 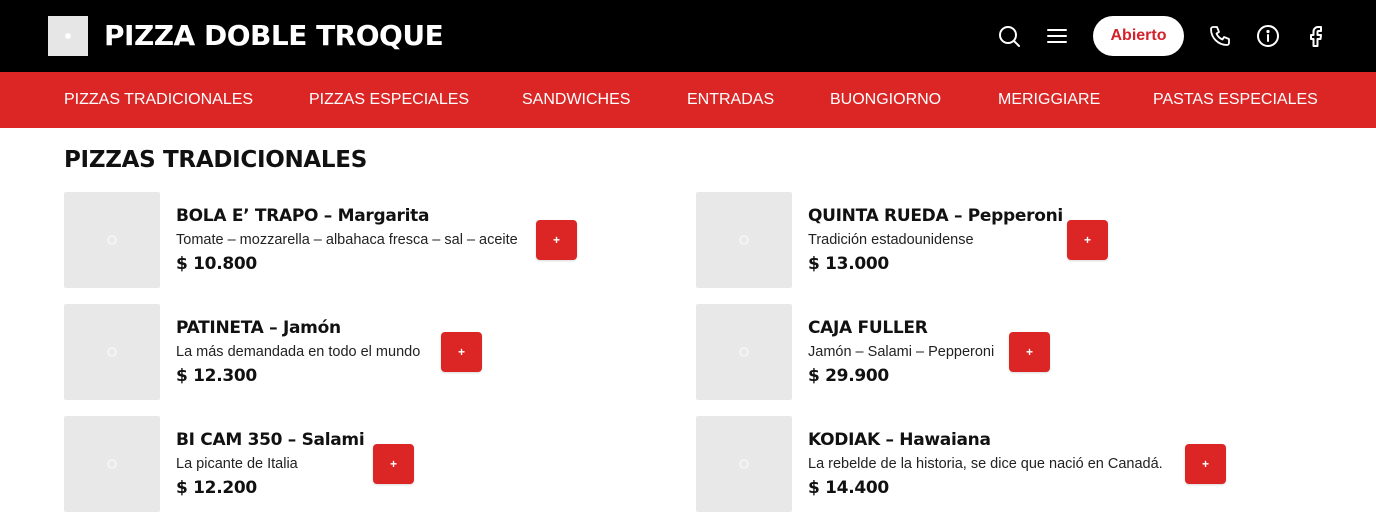 What do you see at coordinates (1138, 36) in the screenshot?
I see `open-status-button: Abierto` at bounding box center [1138, 36].